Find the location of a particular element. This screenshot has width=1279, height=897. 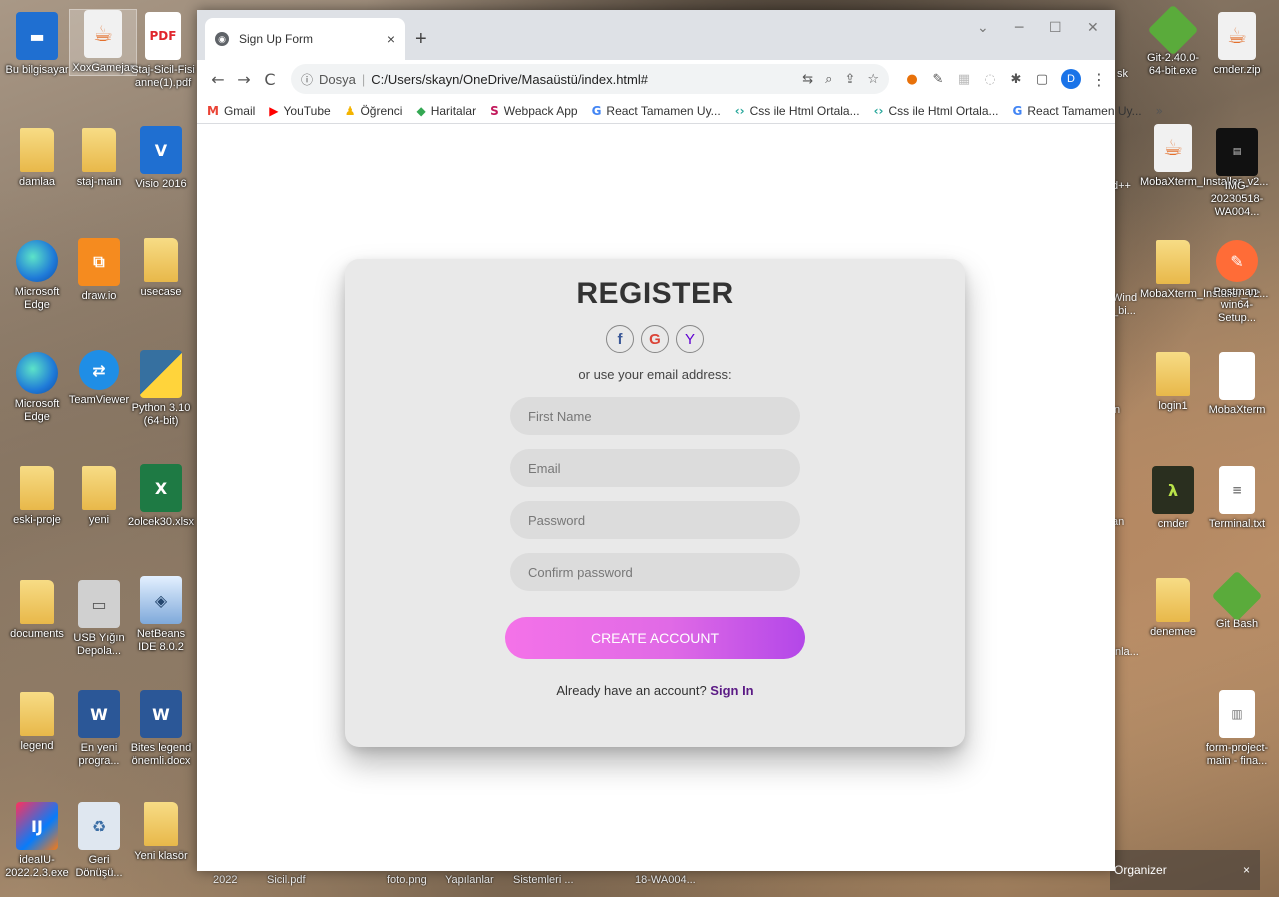

desktop-icon-teamviewer: ⇄ TeamViewer is located at coordinates (99, 378).